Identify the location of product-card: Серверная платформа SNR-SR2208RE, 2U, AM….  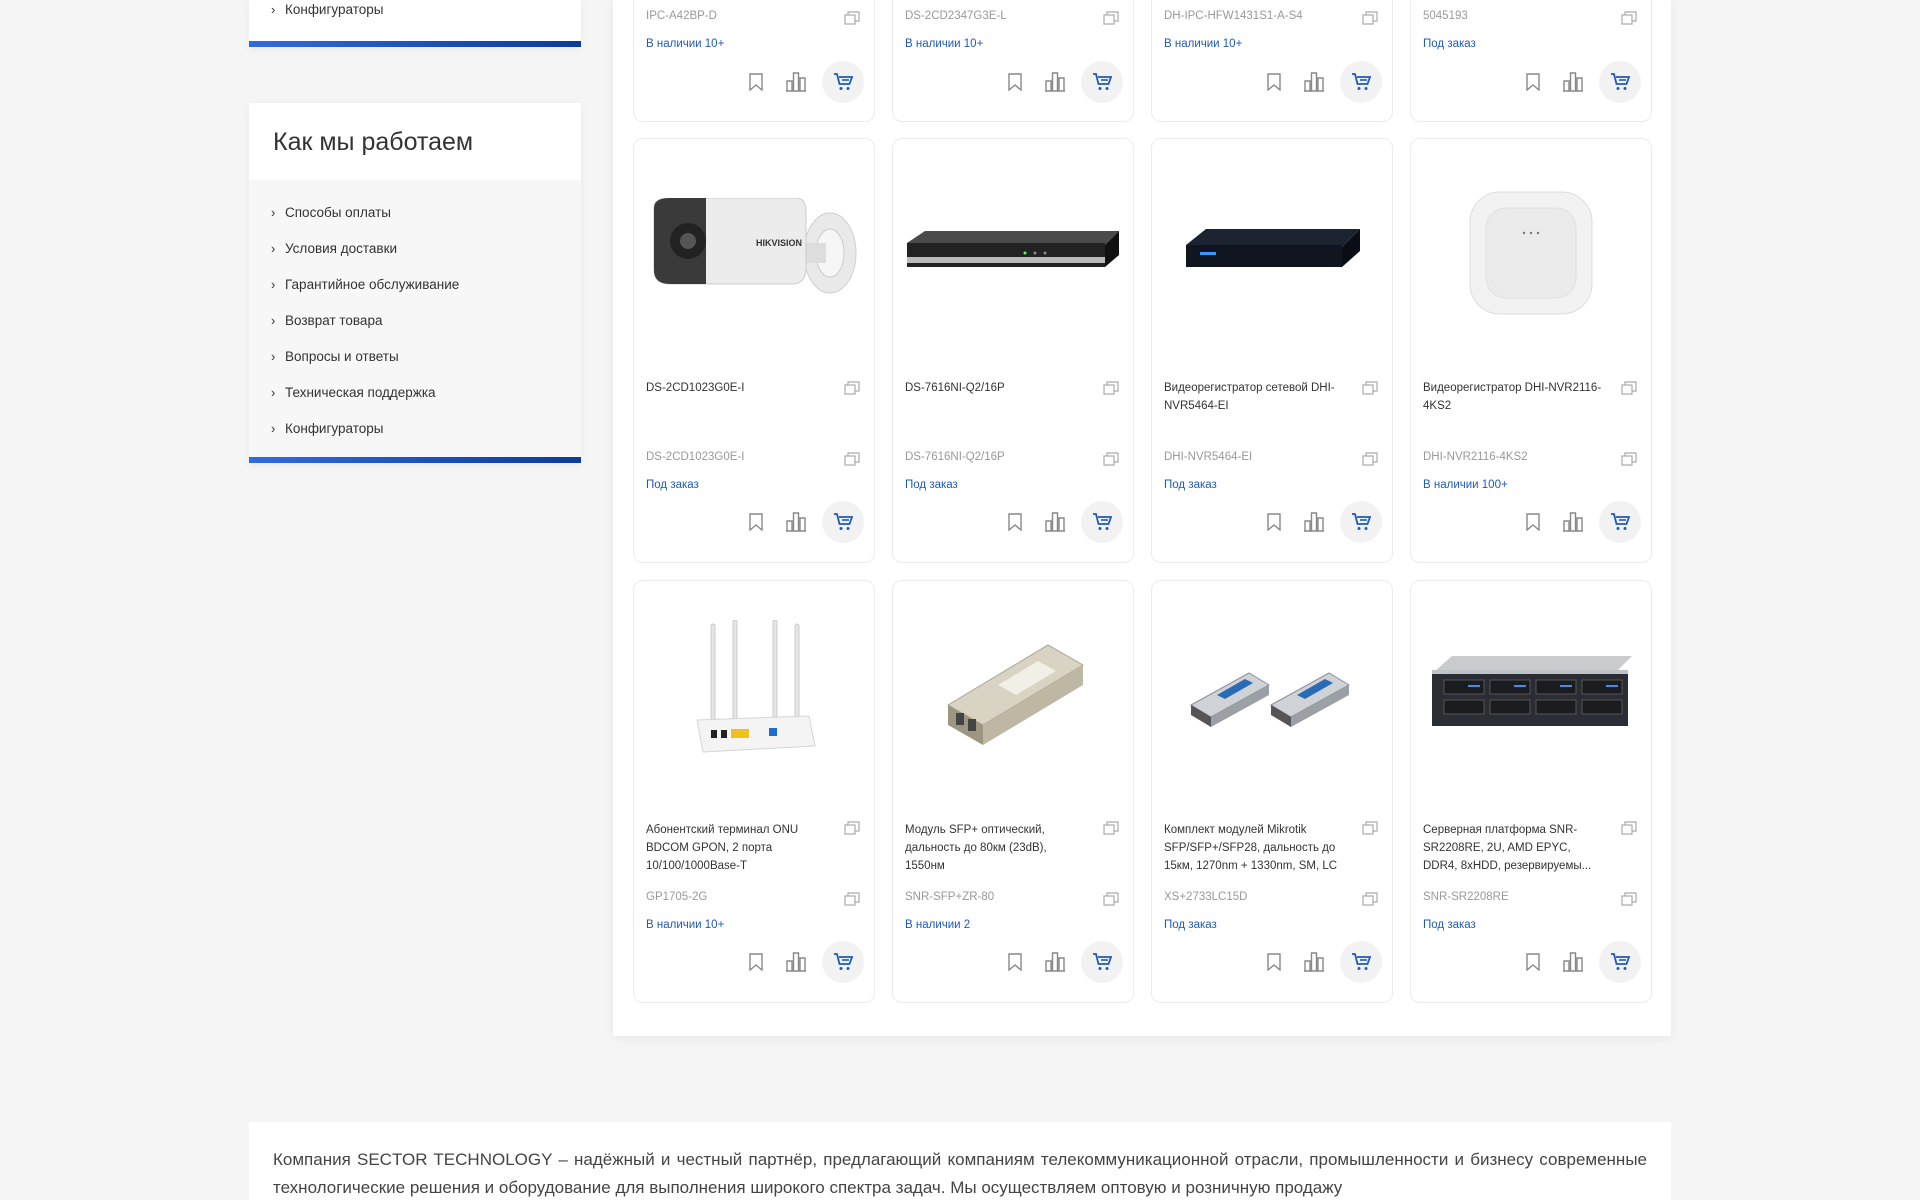
(1531, 791).